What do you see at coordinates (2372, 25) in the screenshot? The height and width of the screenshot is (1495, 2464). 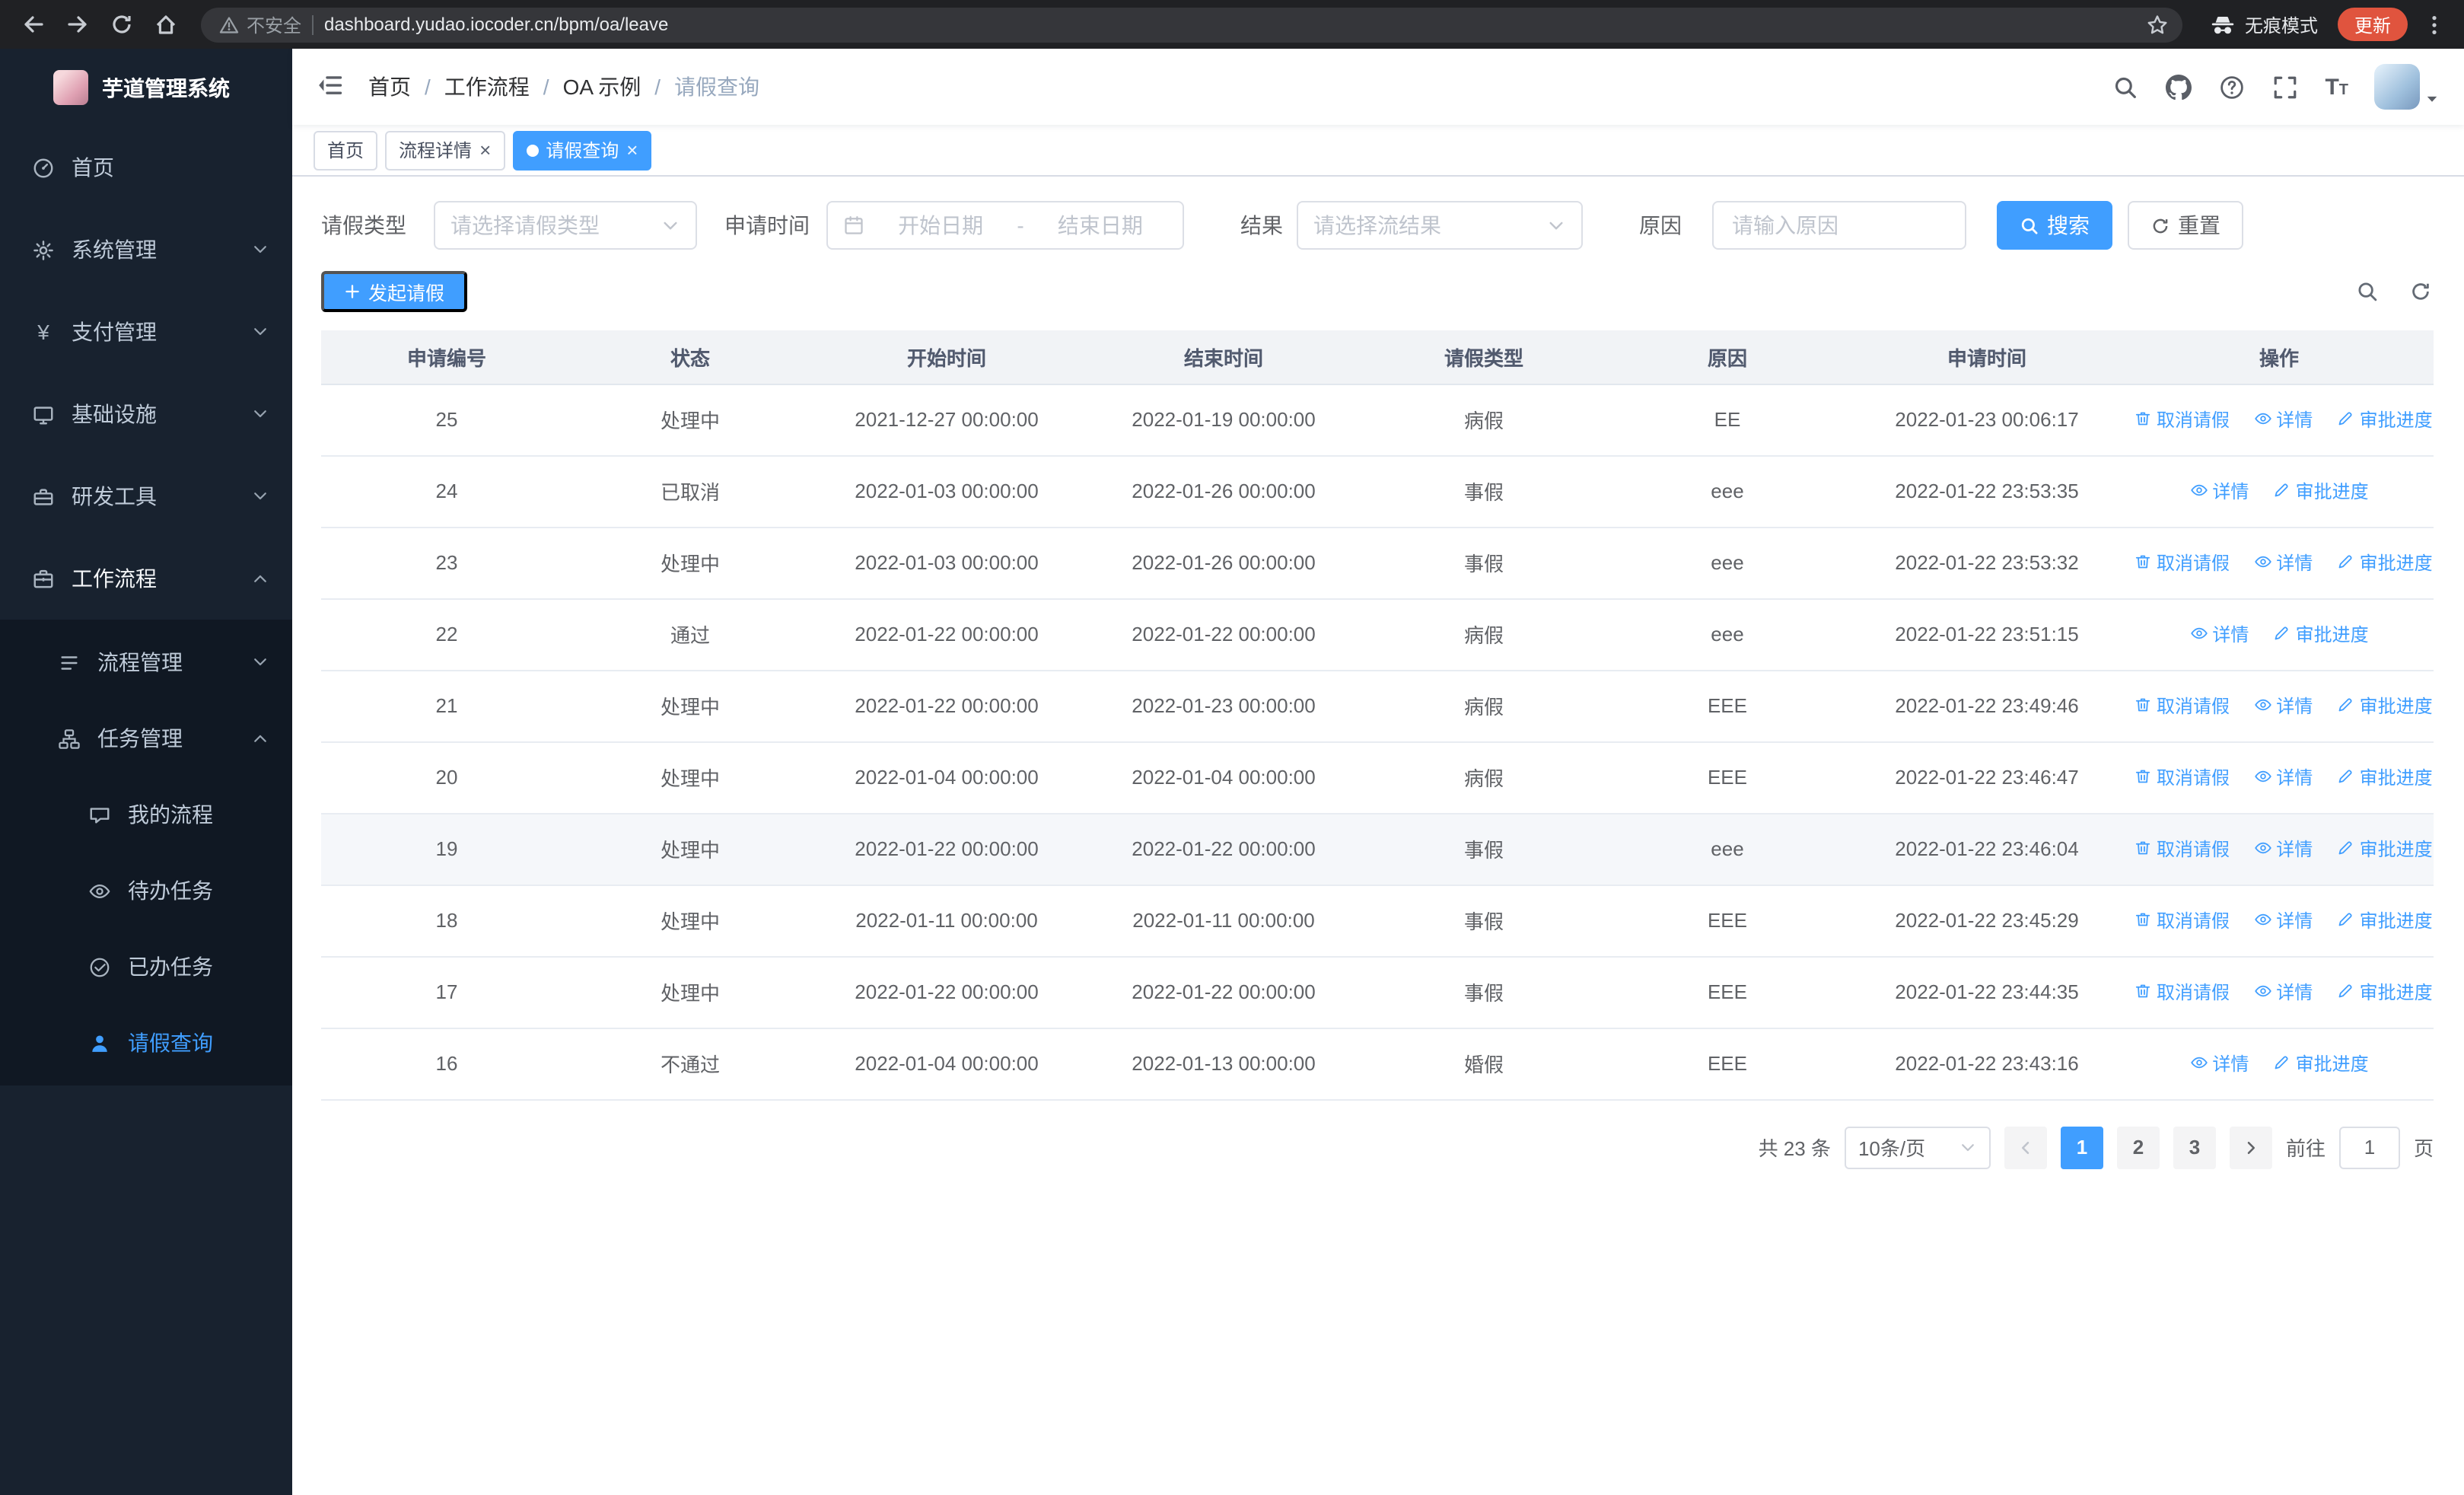 I see `browser-update-button: 更新` at bounding box center [2372, 25].